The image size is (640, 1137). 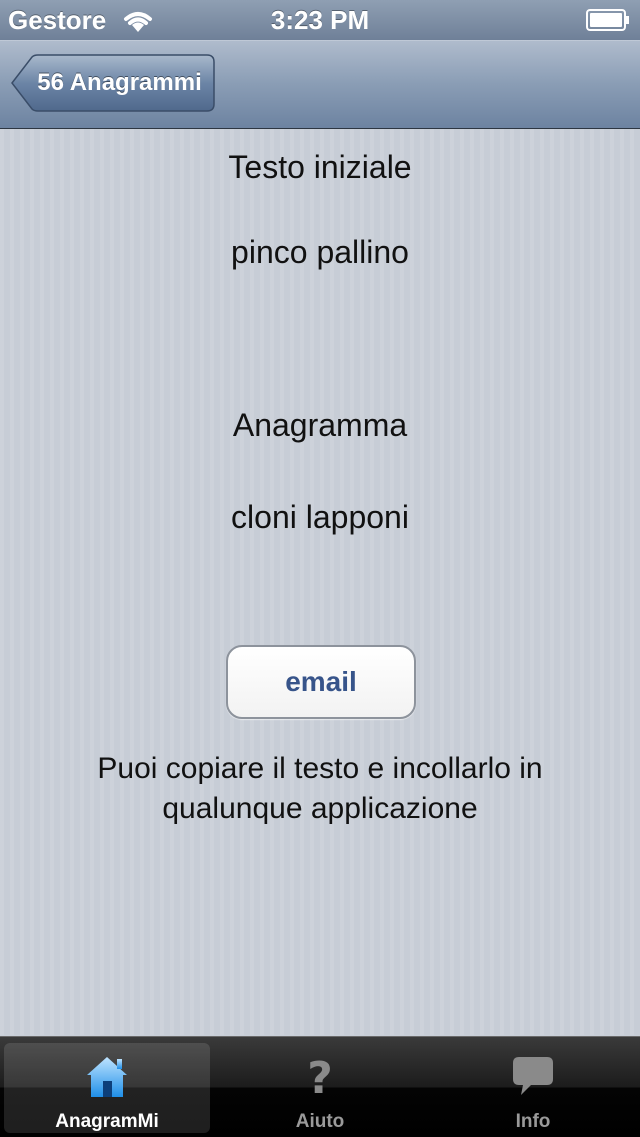 What do you see at coordinates (320, 167) in the screenshot?
I see `initial-text-label: Testo iniziale` at bounding box center [320, 167].